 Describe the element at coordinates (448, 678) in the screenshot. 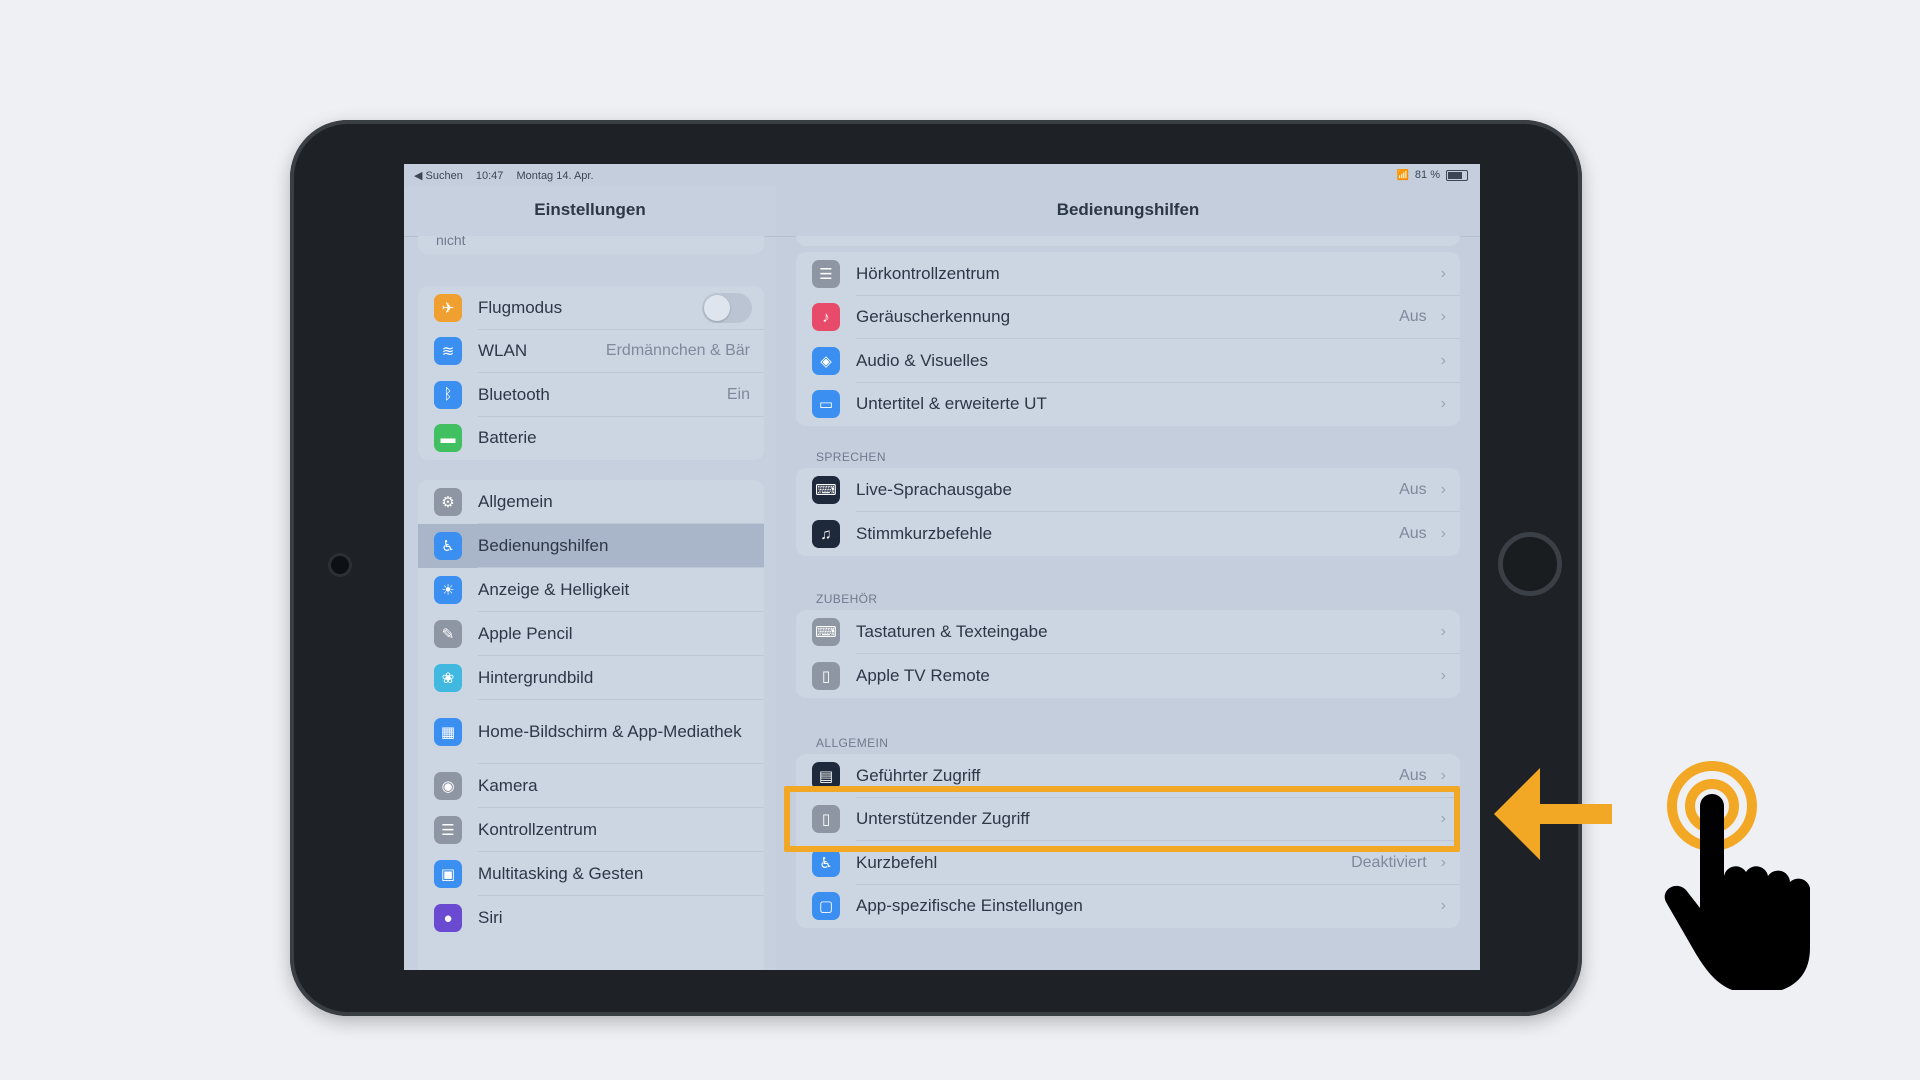

I see `wallpaper-icon: ❀` at that location.